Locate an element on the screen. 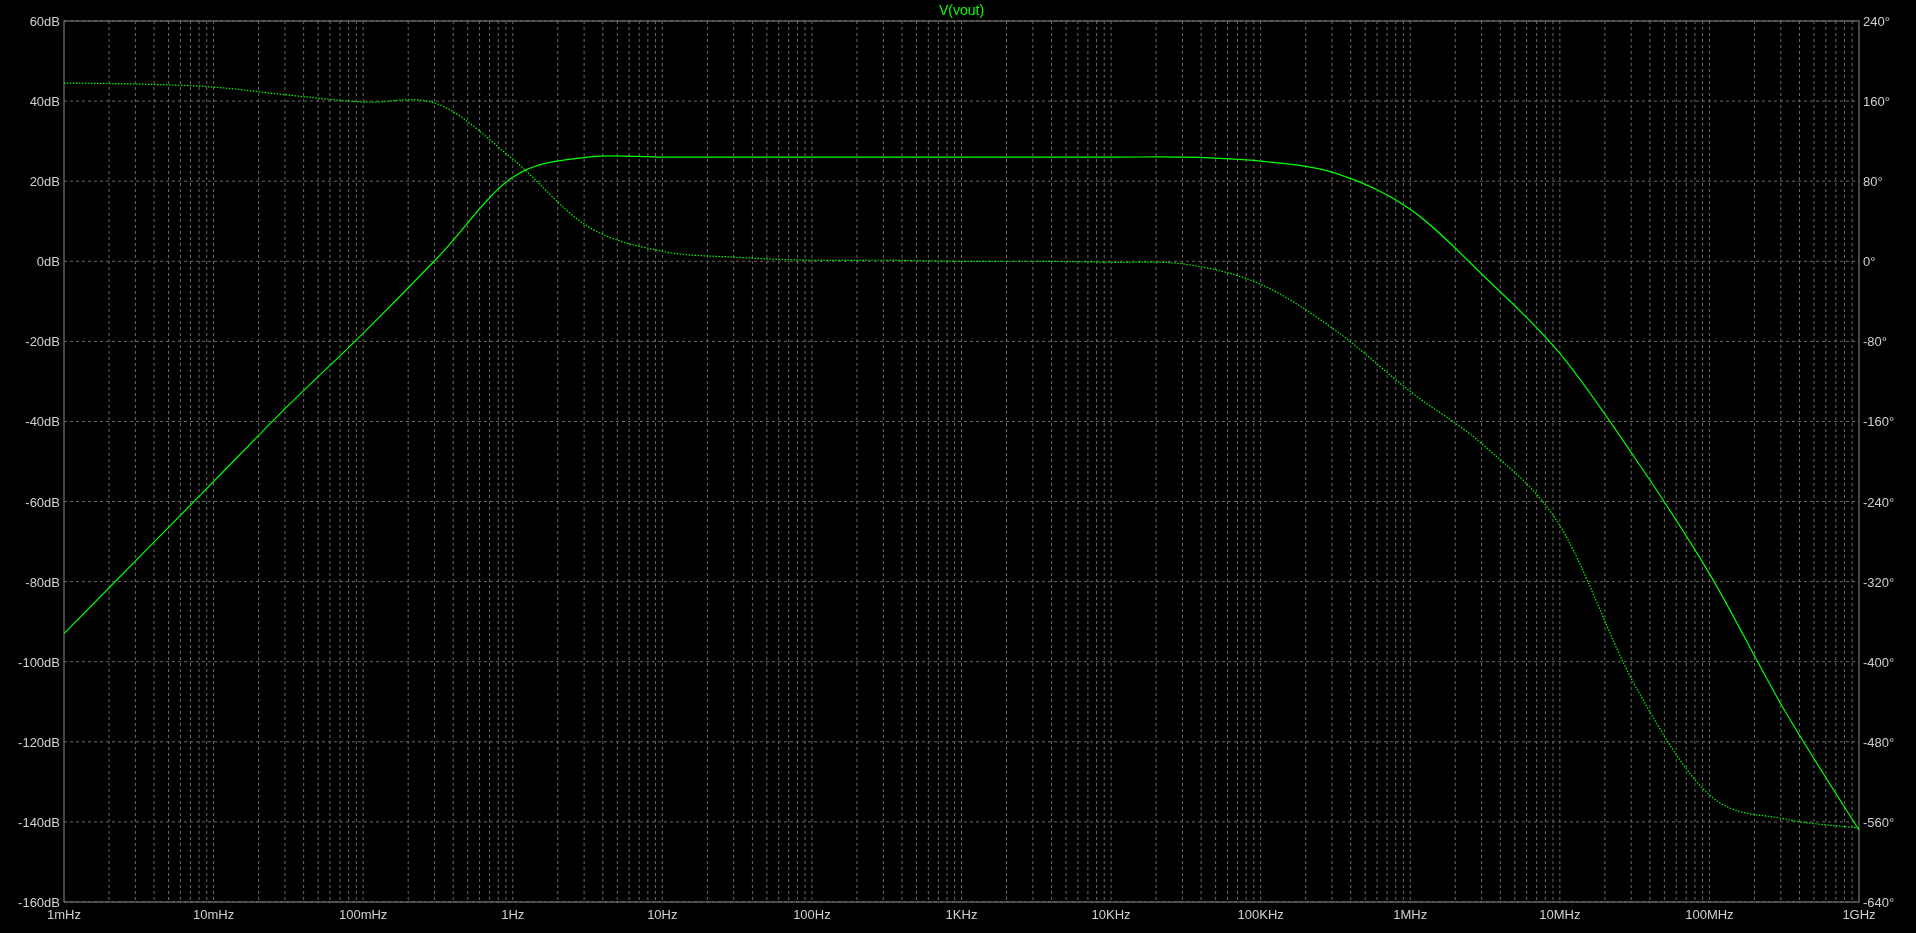 The height and width of the screenshot is (933, 1916). y-axis-label: -60dB is located at coordinates (42, 502).